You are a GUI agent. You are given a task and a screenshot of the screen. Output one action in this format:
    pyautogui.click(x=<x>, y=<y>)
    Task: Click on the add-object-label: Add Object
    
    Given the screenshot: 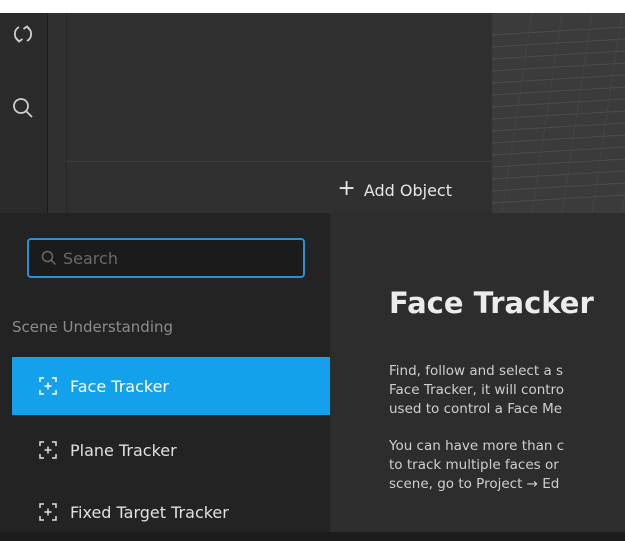 What is the action you would take?
    pyautogui.click(x=407, y=190)
    